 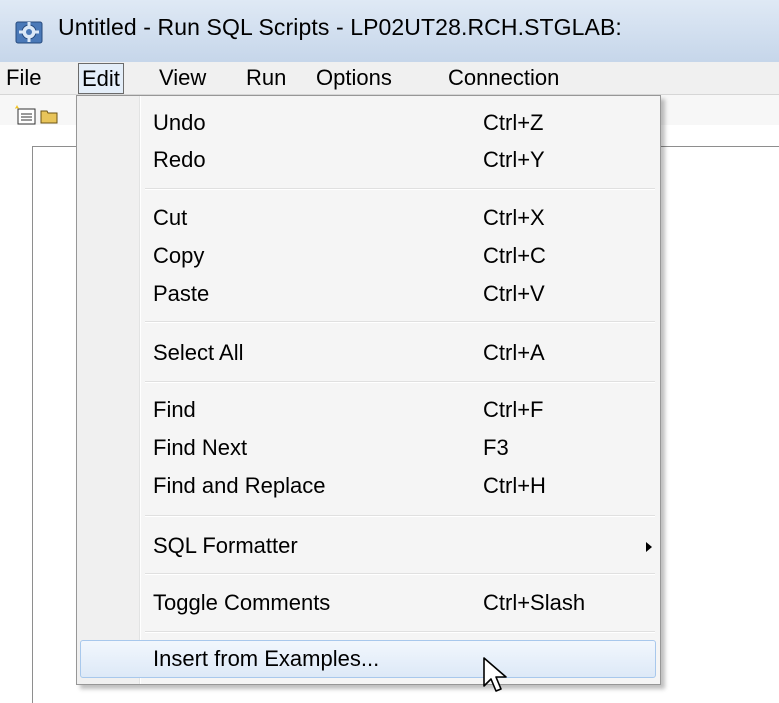 I want to click on menu-item-select-all: Select All Ctrl+A, so click(x=368, y=353).